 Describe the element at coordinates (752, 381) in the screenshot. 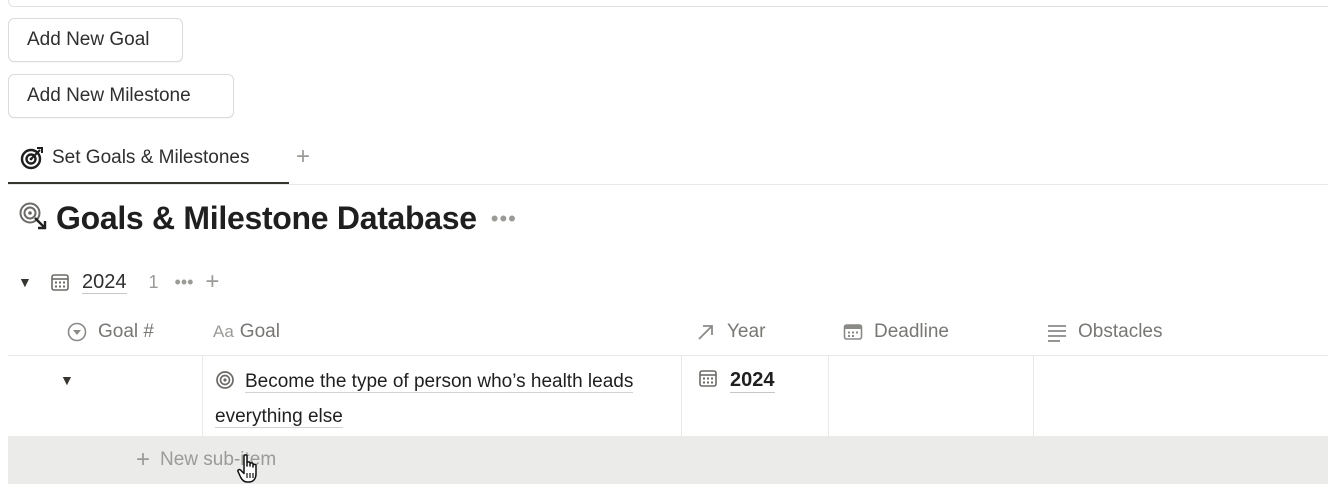

I see `year-link: 2024` at that location.